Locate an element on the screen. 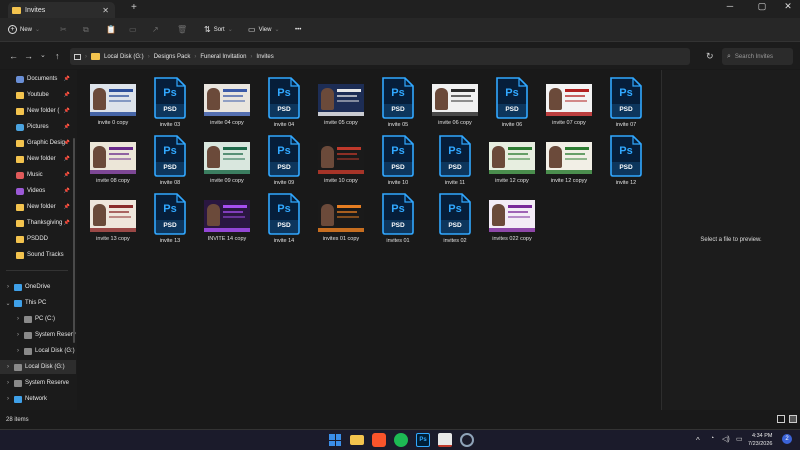 This screenshot has height=450, width=800. file-item: INVITE 14 copy is located at coordinates (227, 220).